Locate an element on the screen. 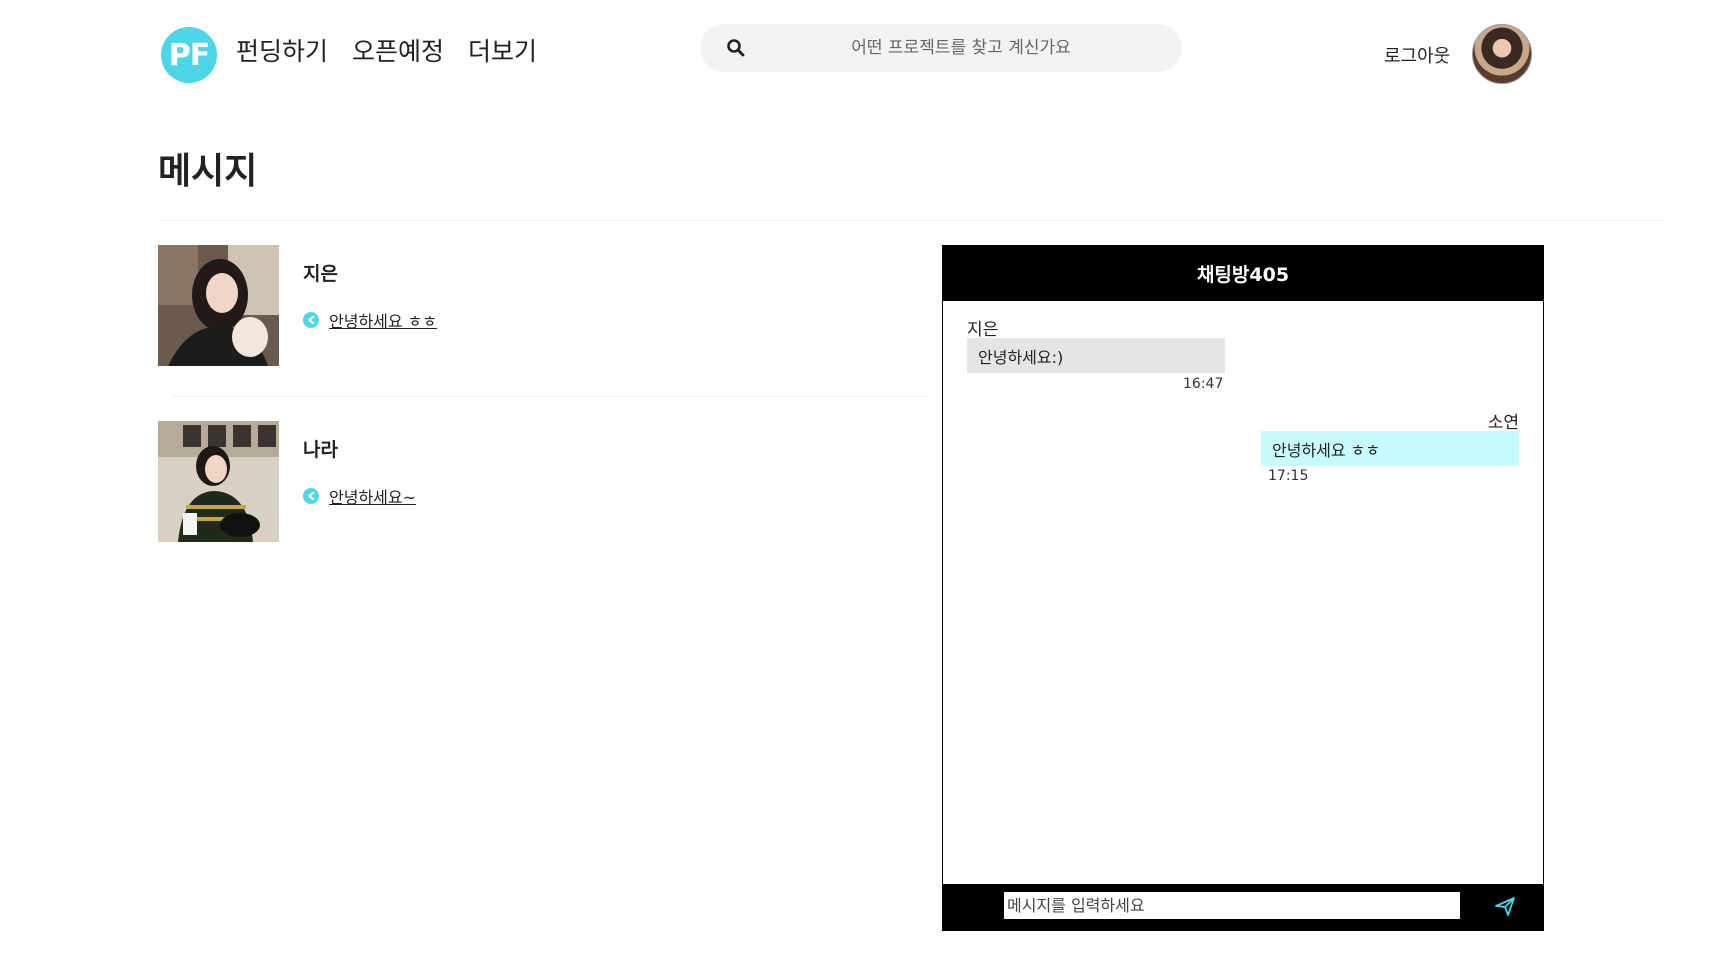  conversation-name: 지은 is located at coordinates (320, 274).